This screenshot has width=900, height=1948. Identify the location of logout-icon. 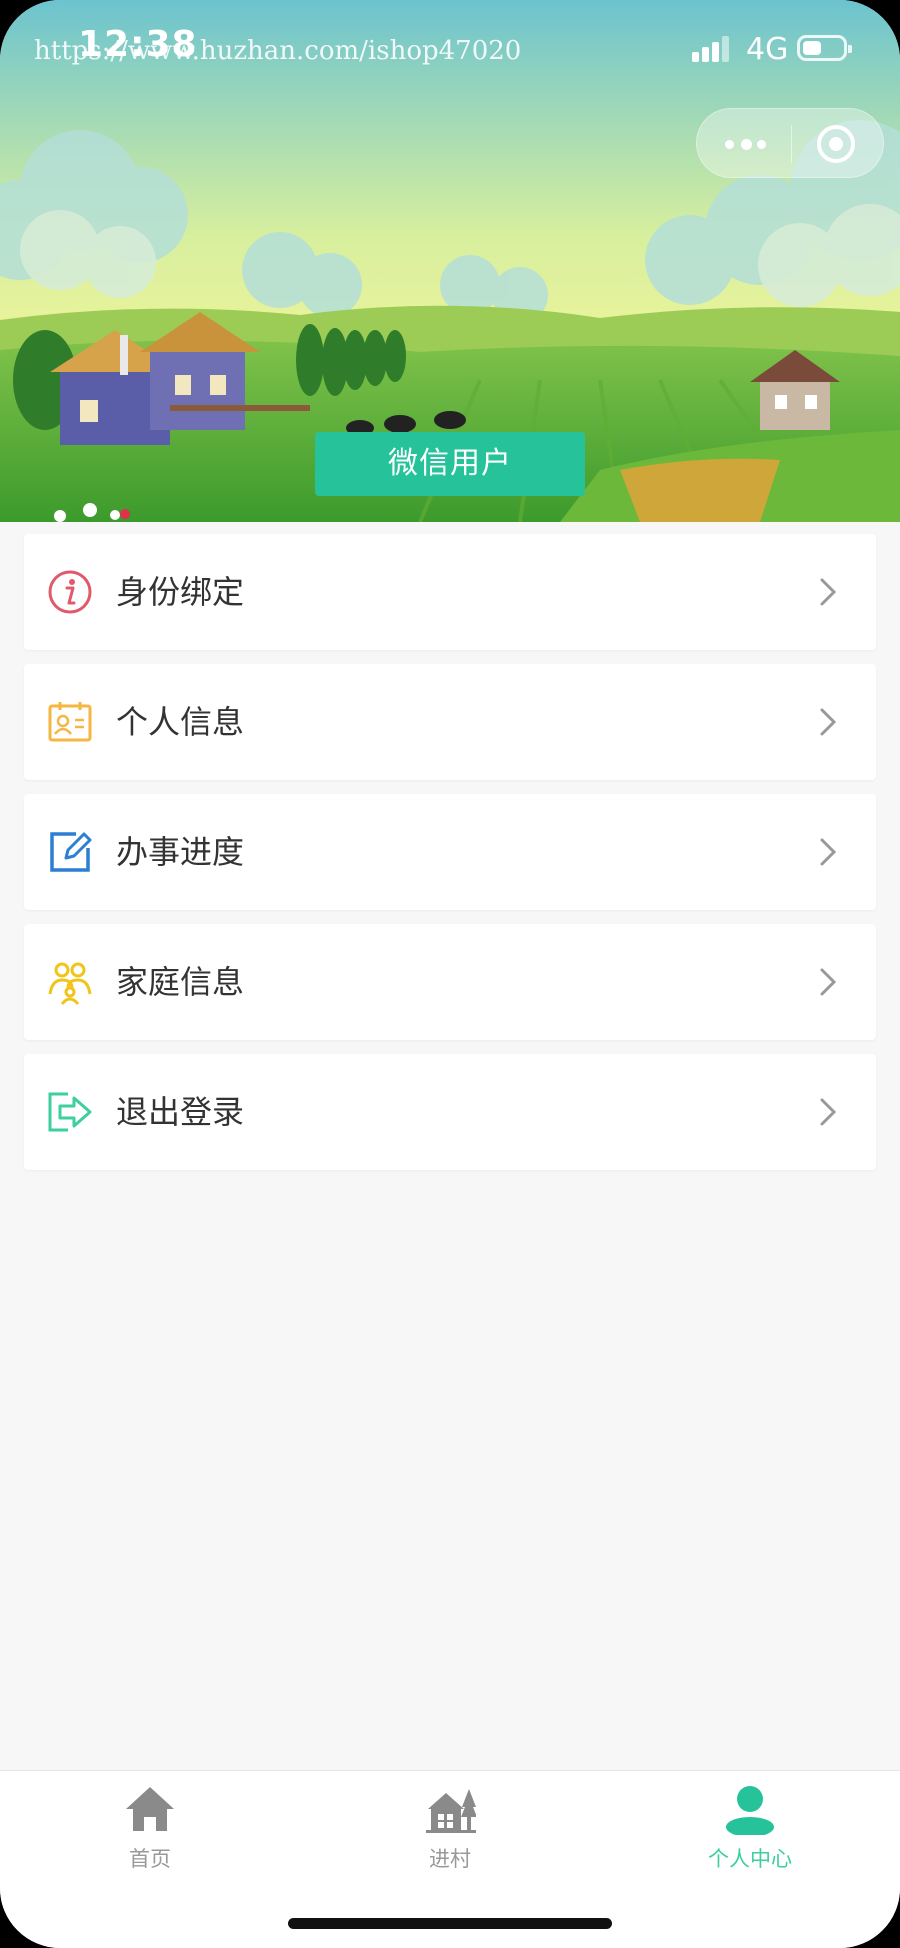
(70, 1112).